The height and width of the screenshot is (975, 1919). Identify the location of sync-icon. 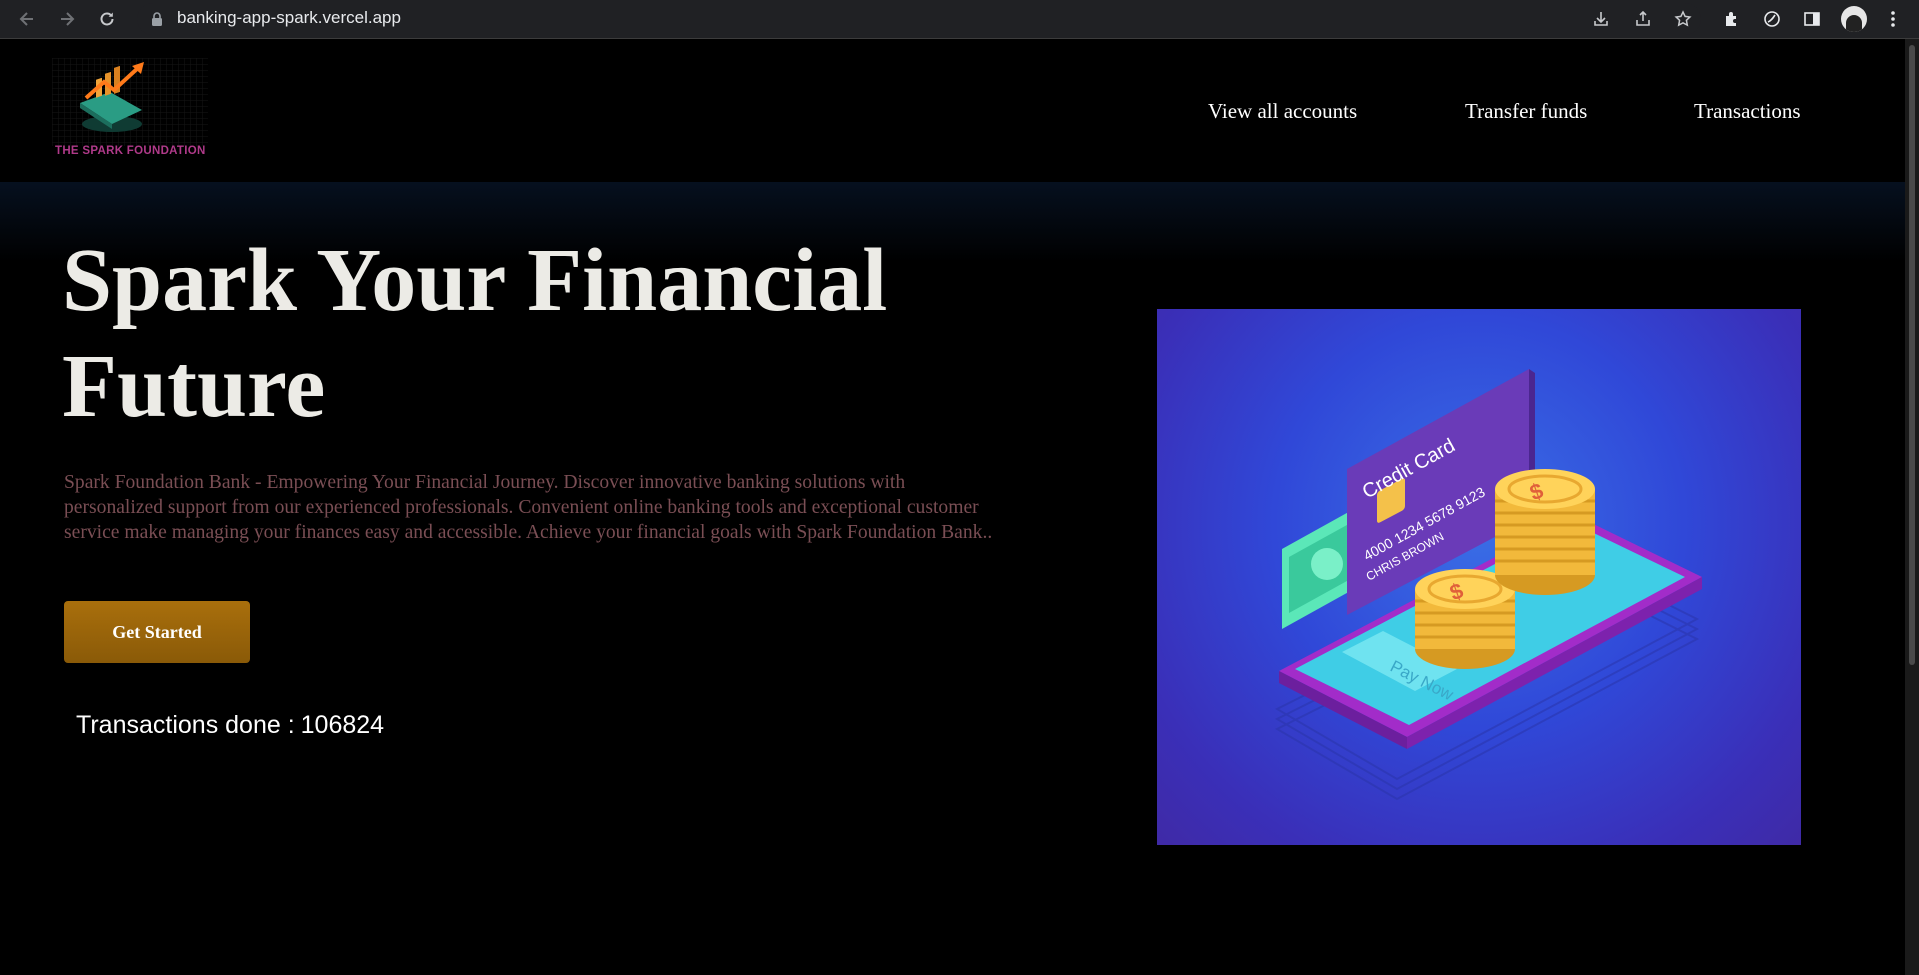
(1772, 19).